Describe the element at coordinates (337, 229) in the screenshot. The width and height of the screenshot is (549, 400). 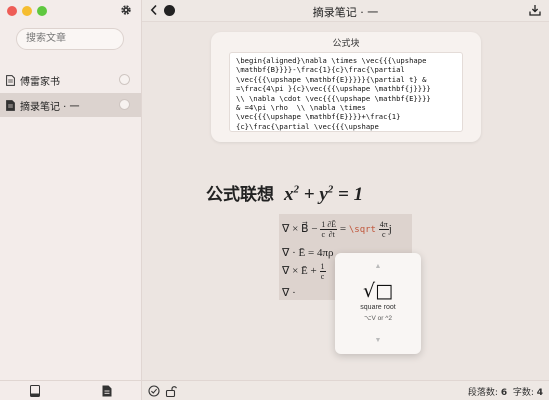
I see `math-line-1: ∇ × B⃗ − 1 c ∂Ē ∂t = \sqrt 4π c j` at that location.